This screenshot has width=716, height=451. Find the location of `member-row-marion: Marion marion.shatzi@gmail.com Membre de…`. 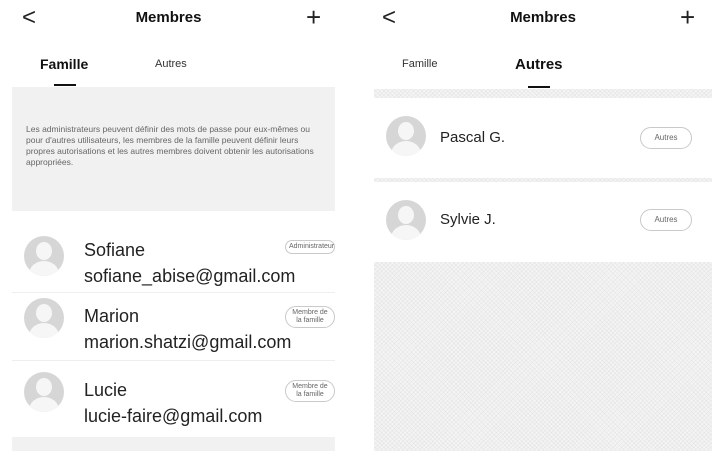

member-row-marion: Marion marion.shatzi@gmail.com Membre de… is located at coordinates (176, 326).